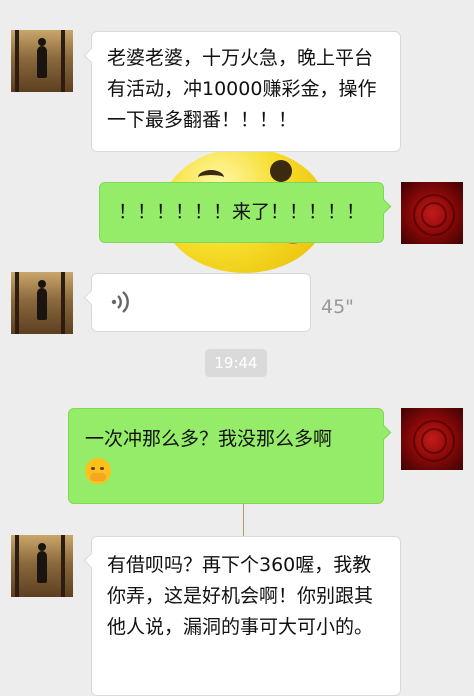 This screenshot has height=696, width=474. What do you see at coordinates (98, 470) in the screenshot?
I see `hugging-face-emoji-icon` at bounding box center [98, 470].